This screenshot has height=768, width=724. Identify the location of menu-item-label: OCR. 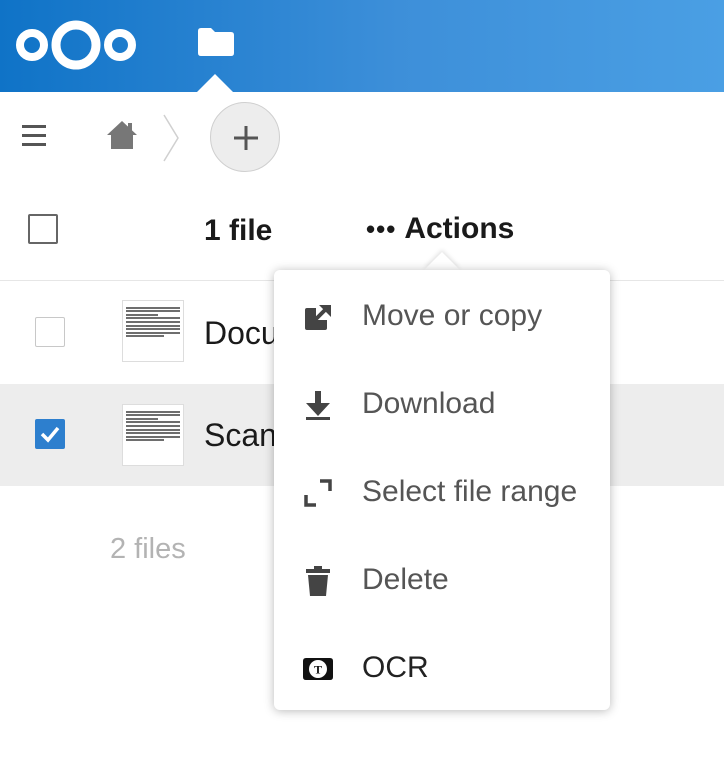
(395, 667).